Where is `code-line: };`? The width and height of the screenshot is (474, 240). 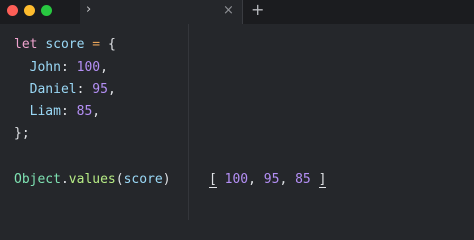
code-line: }; is located at coordinates (22, 134).